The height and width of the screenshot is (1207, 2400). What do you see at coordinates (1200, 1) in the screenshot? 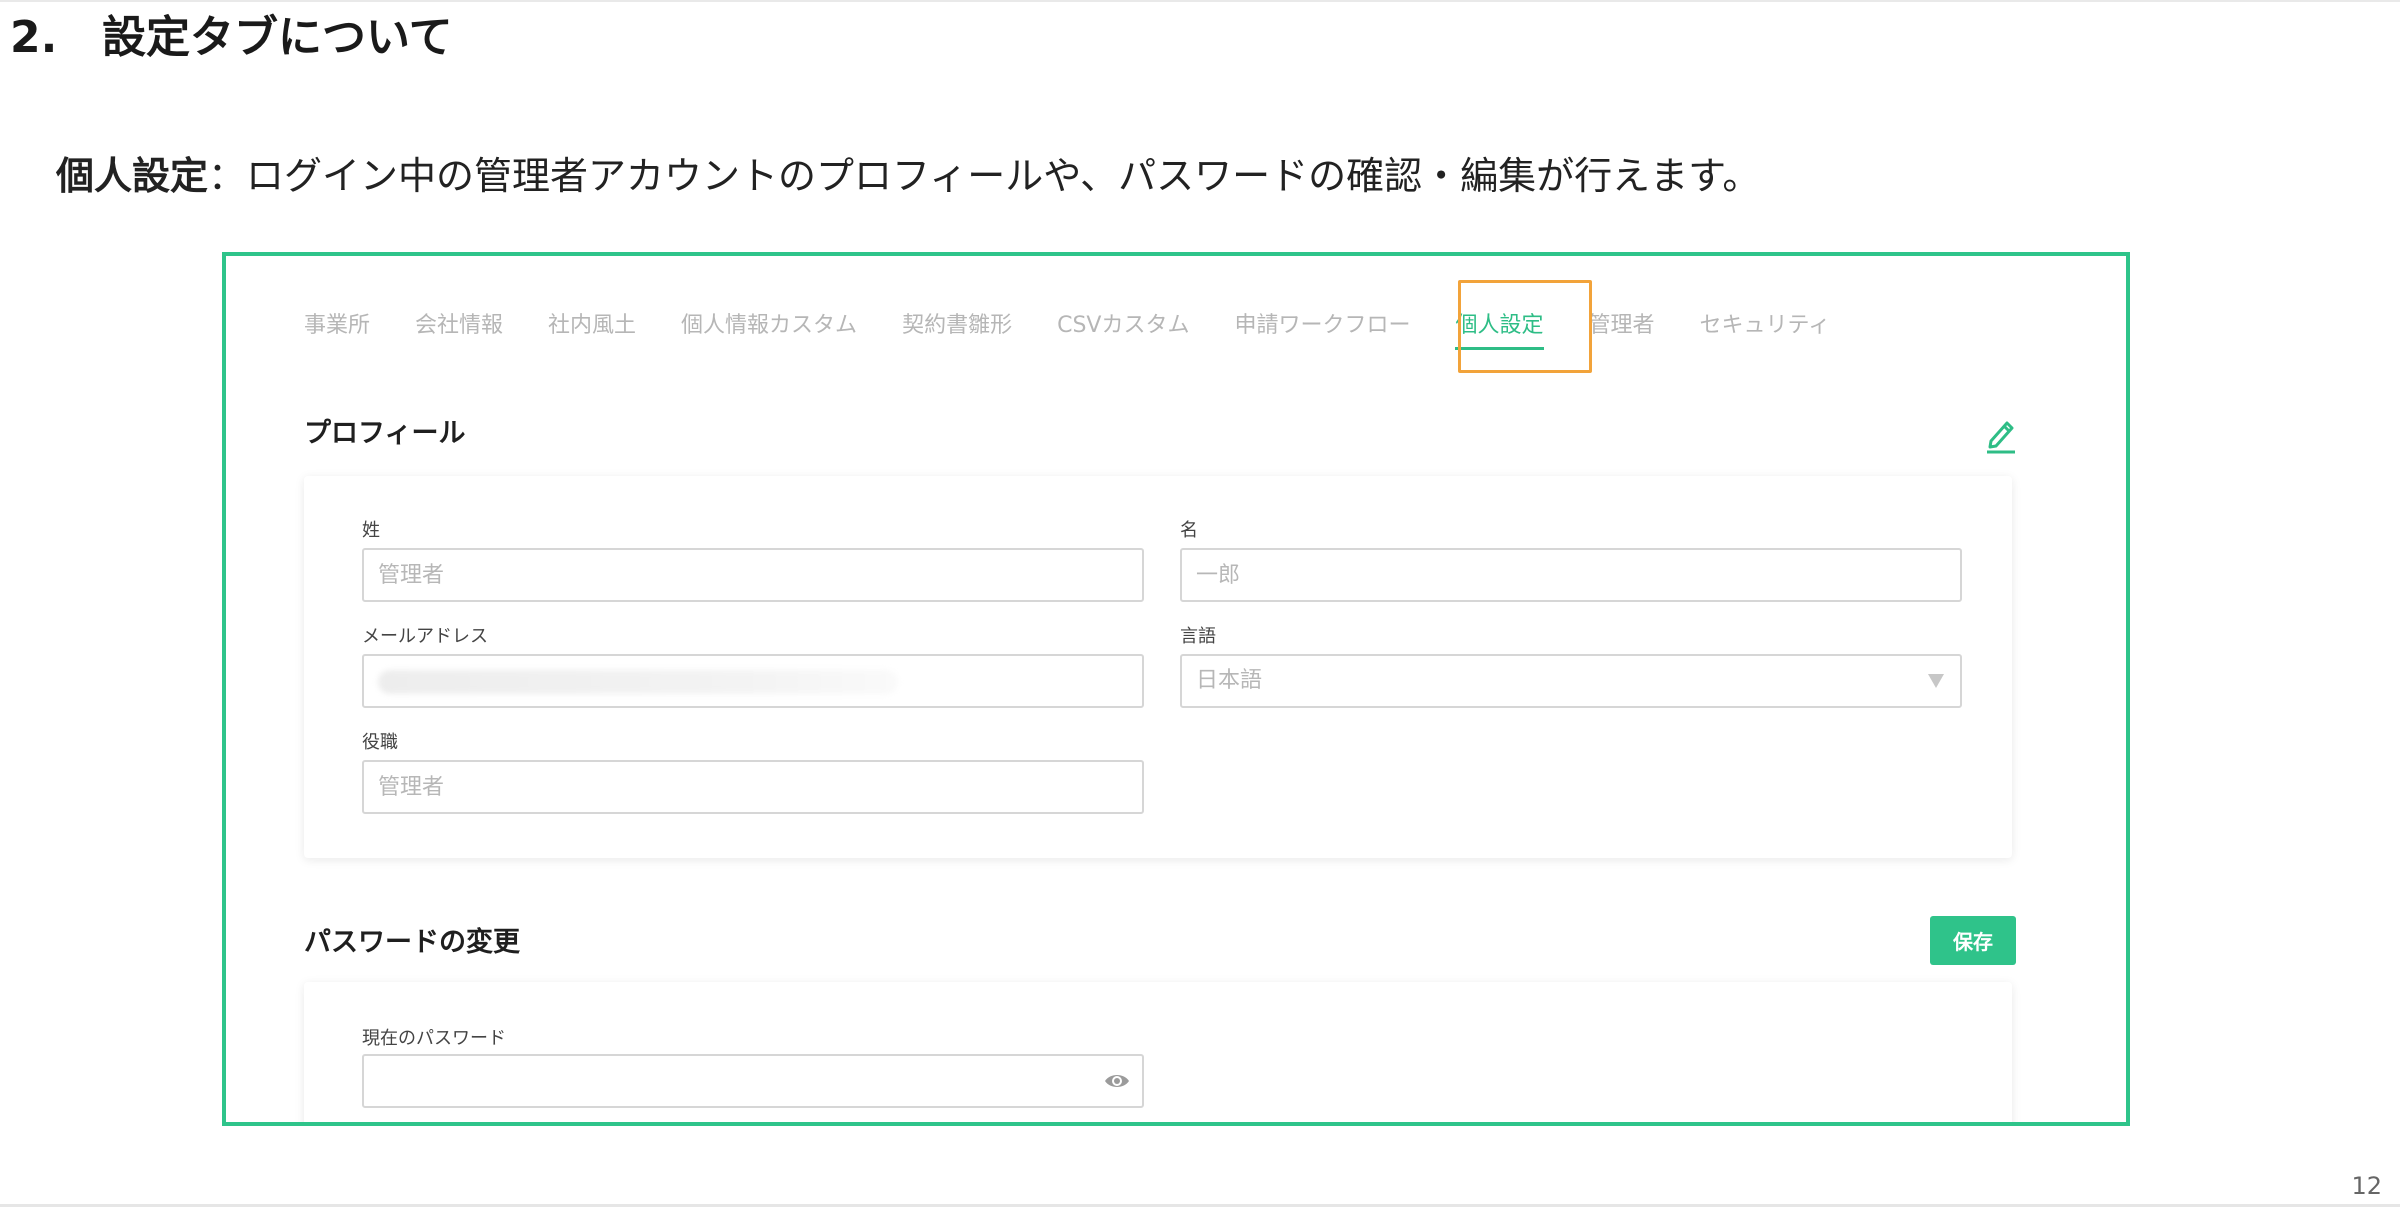
I see `top-rule` at bounding box center [1200, 1].